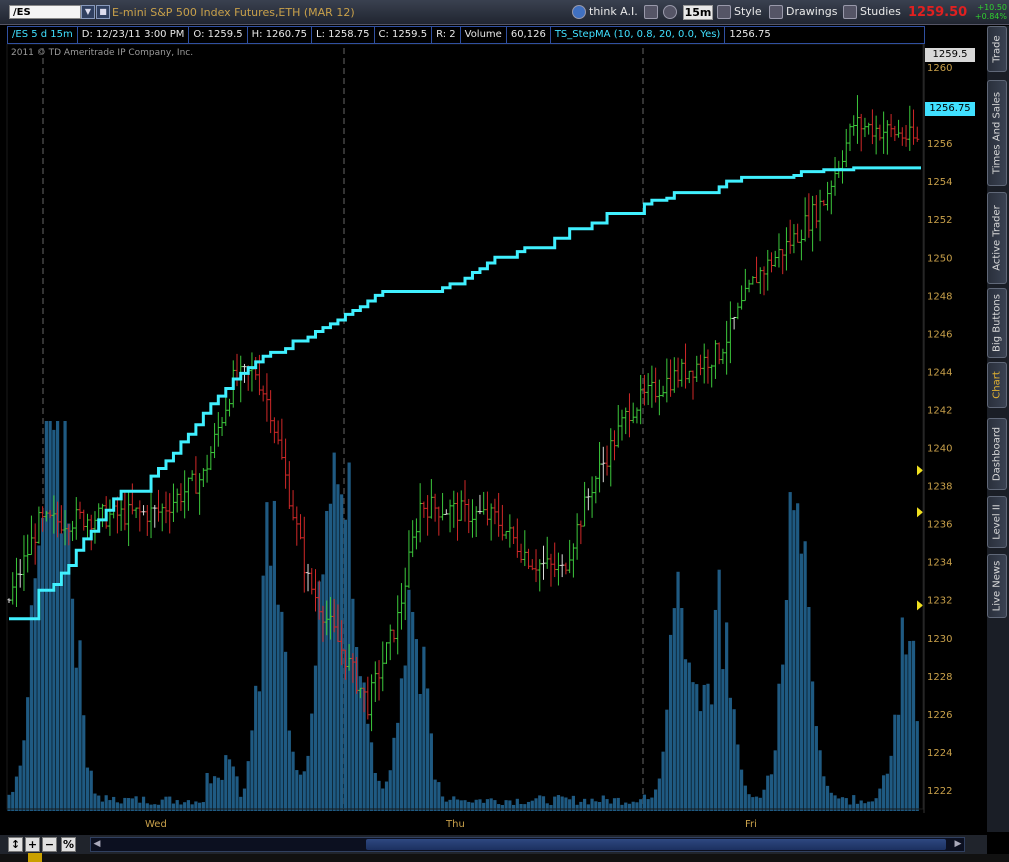 The image size is (1009, 862). I want to click on scroll-right-icon: ▶, so click(958, 844).